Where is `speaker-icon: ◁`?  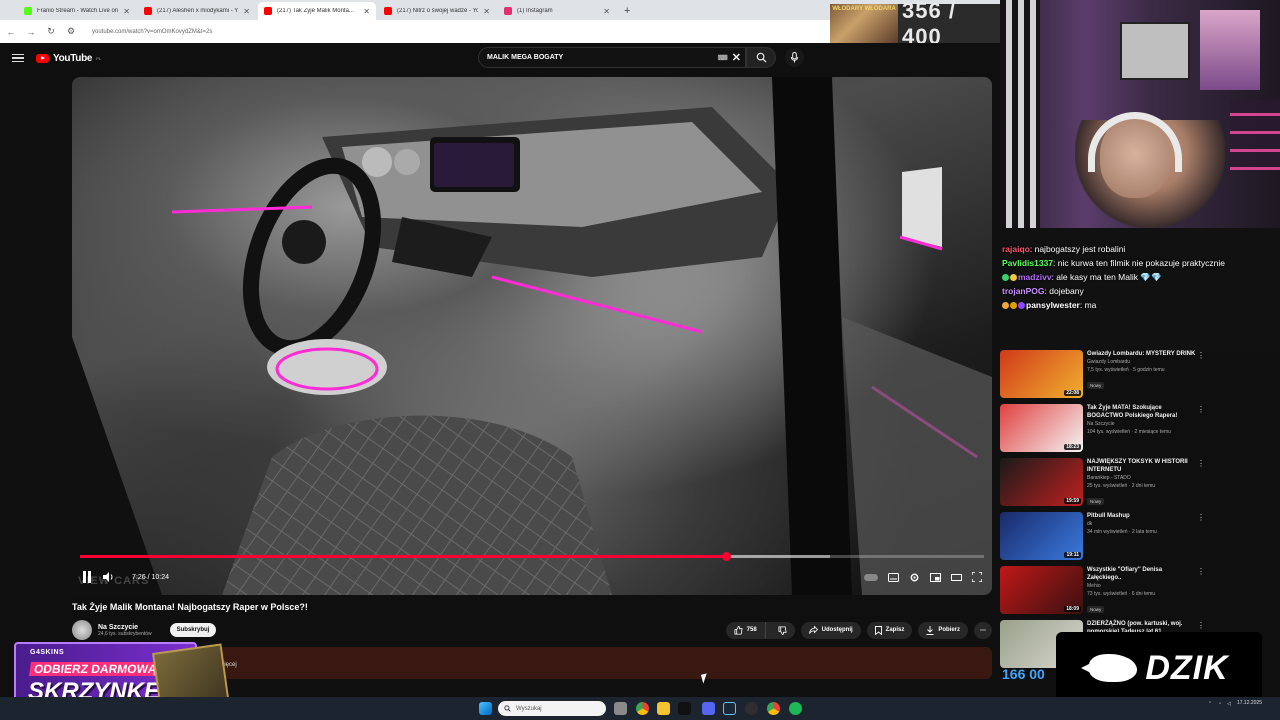 speaker-icon: ◁ is located at coordinates (1229, 704).